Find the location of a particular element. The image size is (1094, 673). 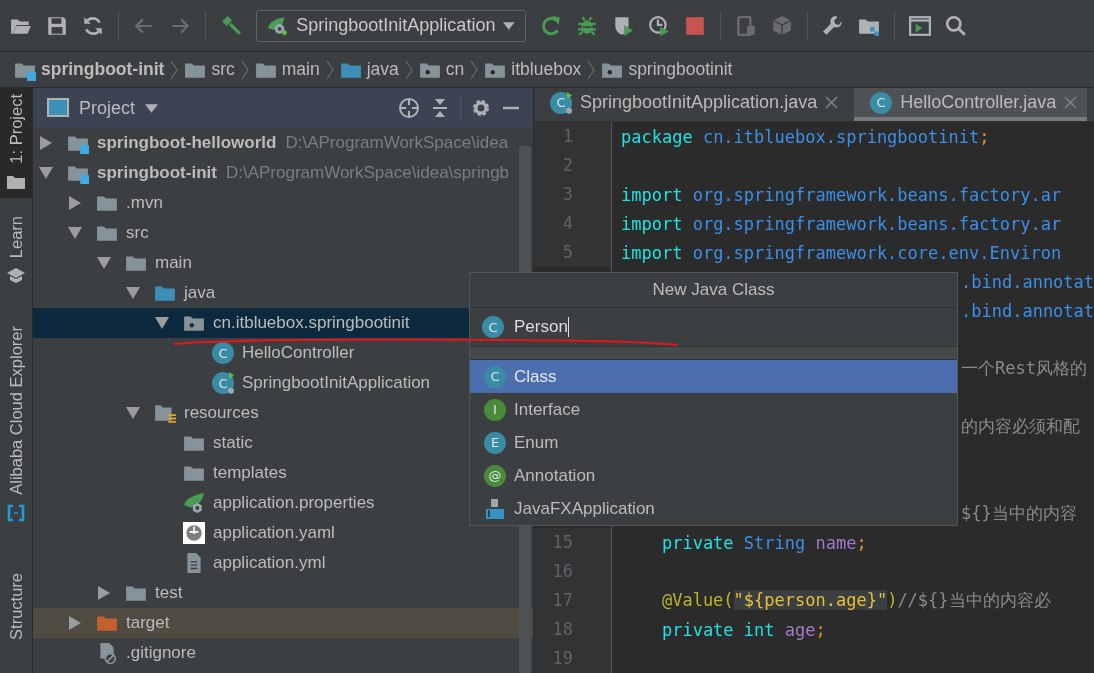

tool-window-tab: Structure is located at coordinates (16, 606).